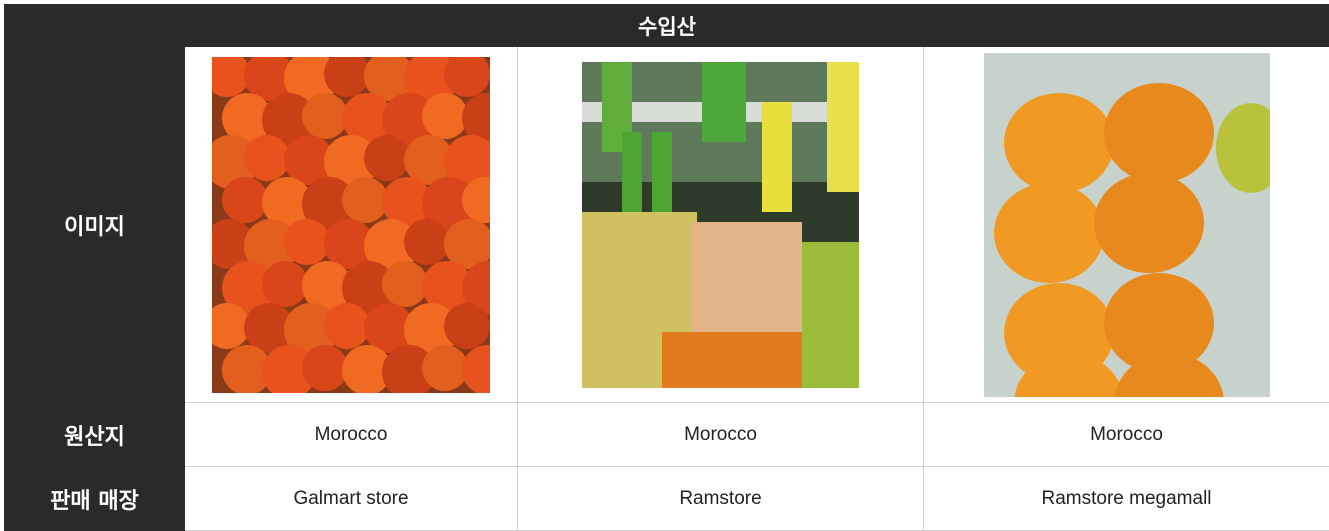 The width and height of the screenshot is (1329, 531). Describe the element at coordinates (1125, 434) in the screenshot. I see `origin-cell-3: Morocco` at that location.